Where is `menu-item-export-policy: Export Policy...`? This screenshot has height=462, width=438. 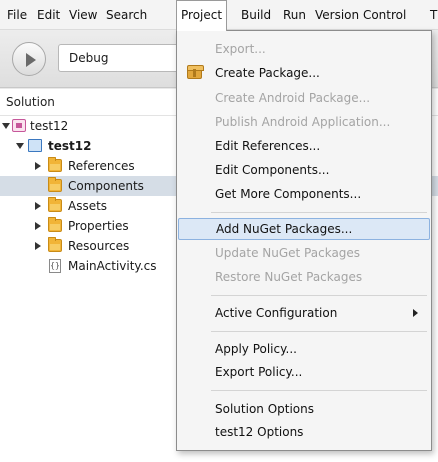 menu-item-export-policy: Export Policy... is located at coordinates (304, 372).